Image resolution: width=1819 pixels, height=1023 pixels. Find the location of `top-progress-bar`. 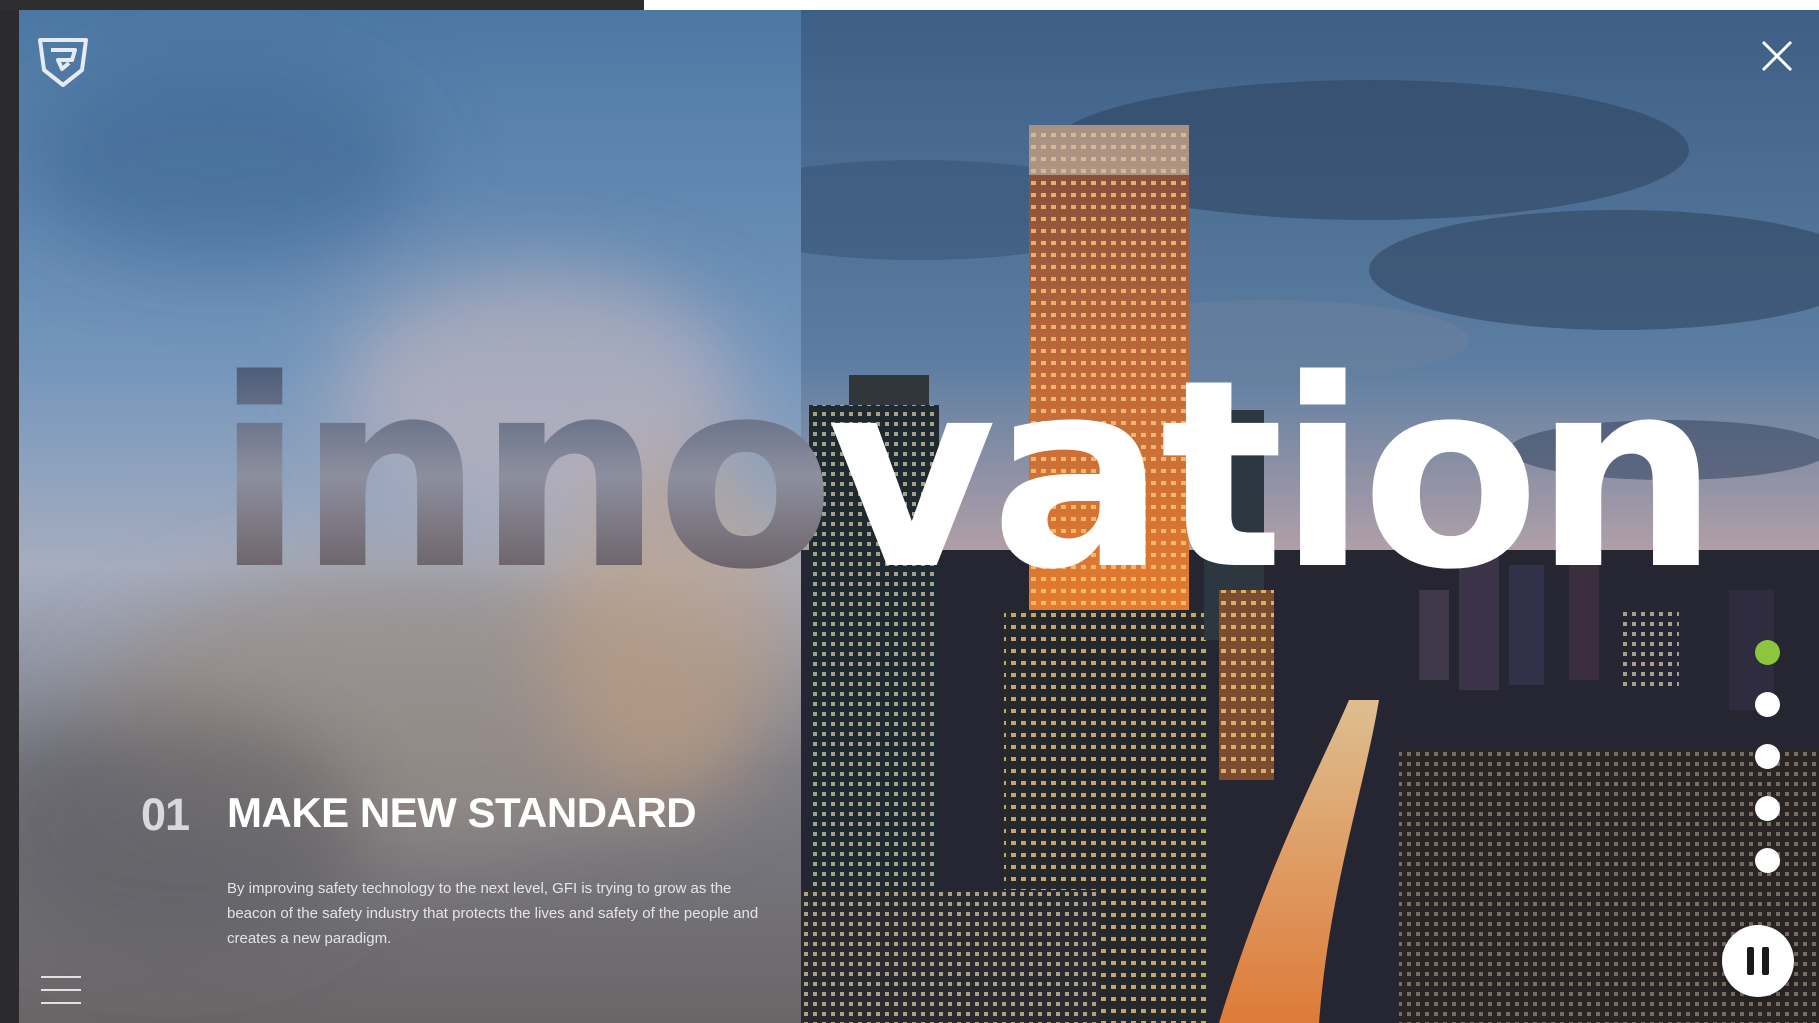

top-progress-bar is located at coordinates (1231, 5).